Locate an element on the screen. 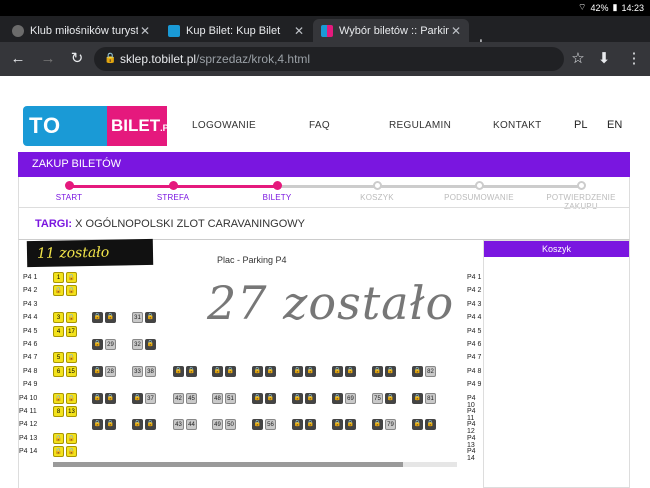 The image size is (650, 488). tab-klub: Klub miłośników turysty ✕ is located at coordinates (81, 30).